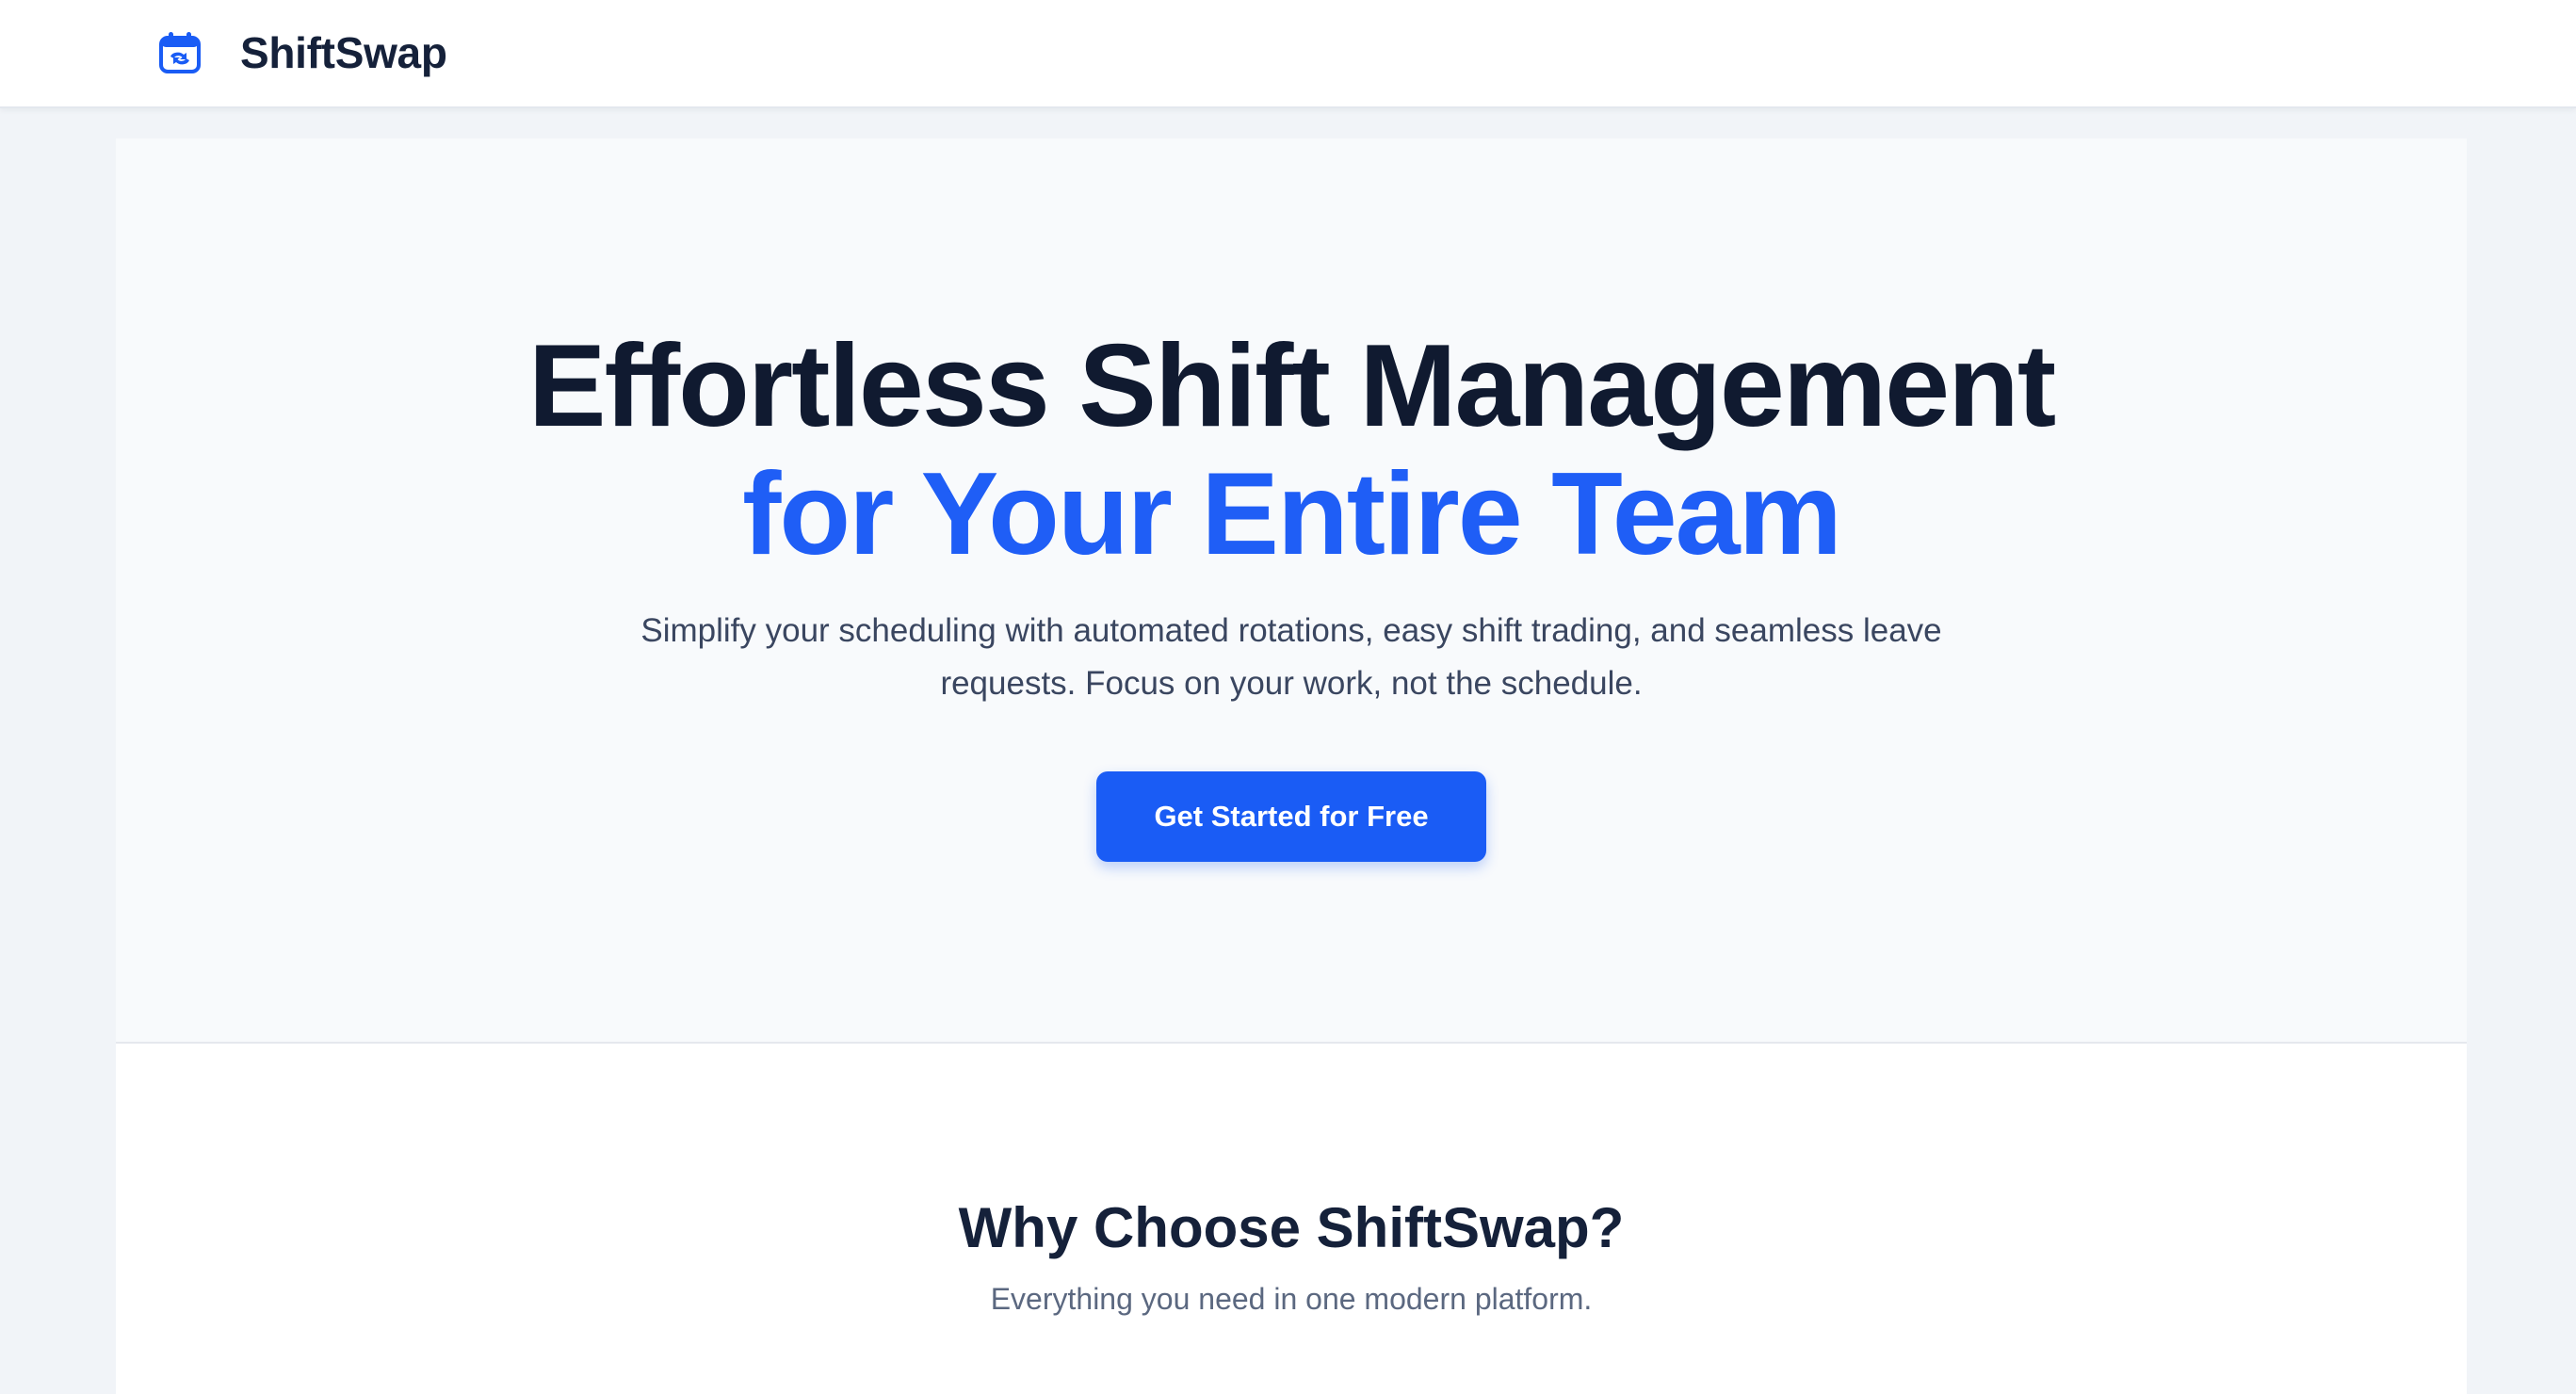 This screenshot has width=2576, height=1394. I want to click on brand-logo: ShiftSwap, so click(302, 53).